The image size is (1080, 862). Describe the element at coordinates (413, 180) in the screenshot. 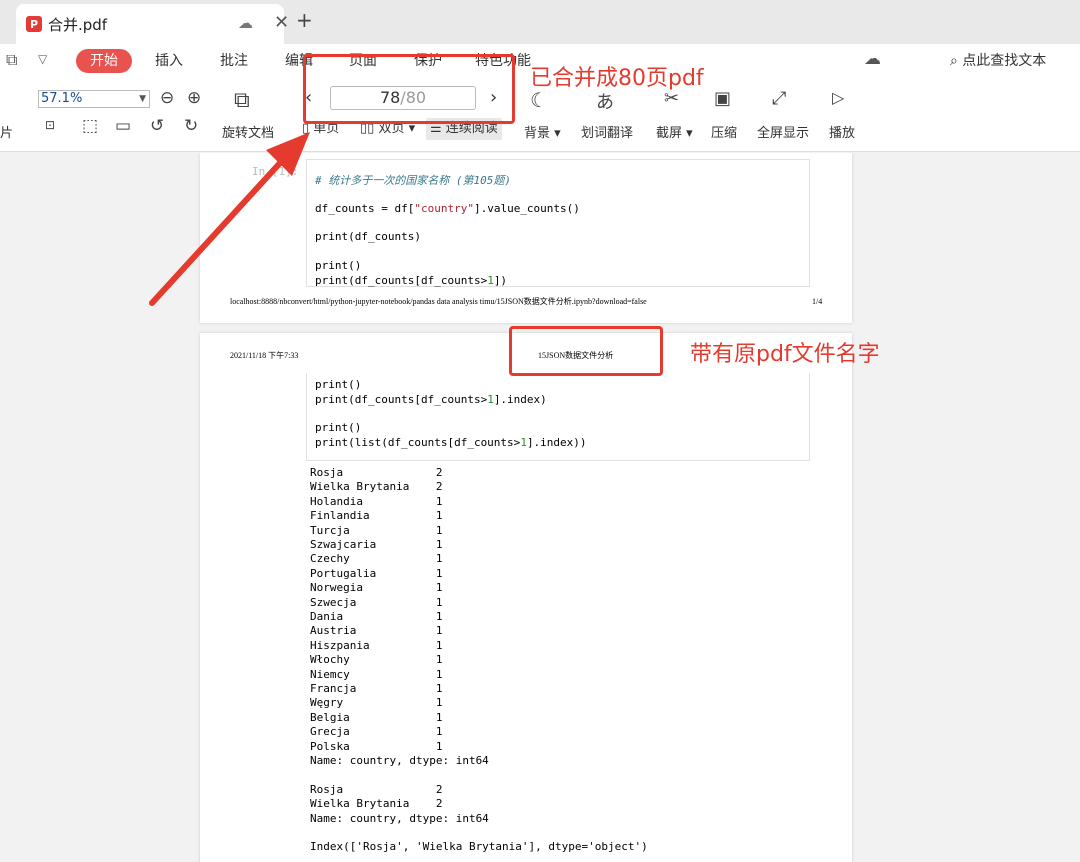

I see `code-comment: # 统计多于一次的国家名称 (第105题)` at that location.